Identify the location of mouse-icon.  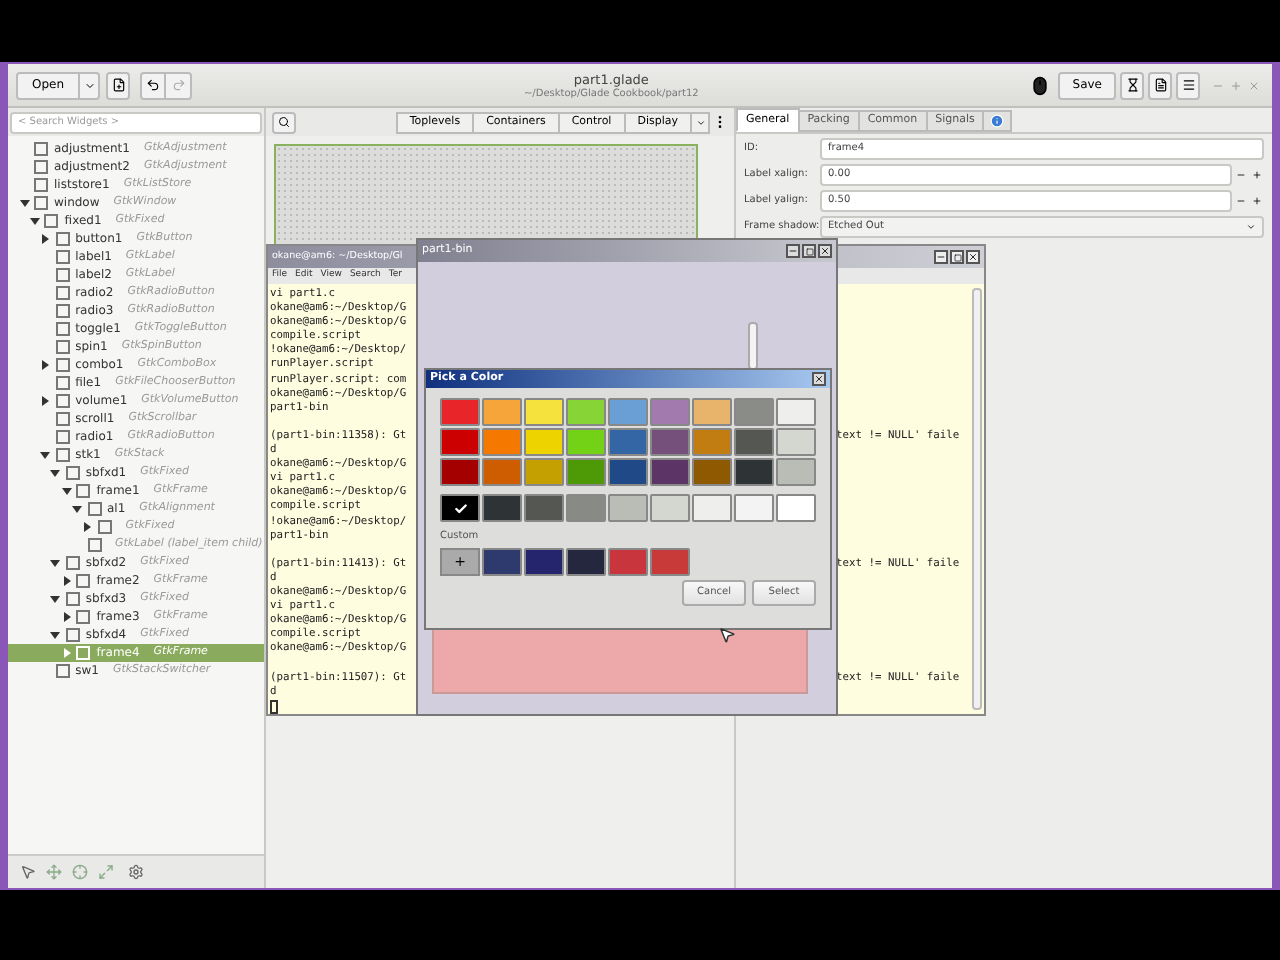
(1040, 85).